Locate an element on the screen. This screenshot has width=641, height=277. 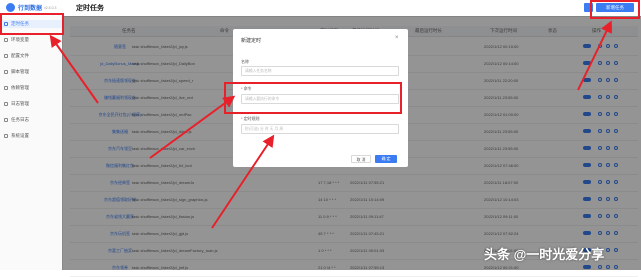
arrow-to-sidebar is located at coordinates (74, 69).